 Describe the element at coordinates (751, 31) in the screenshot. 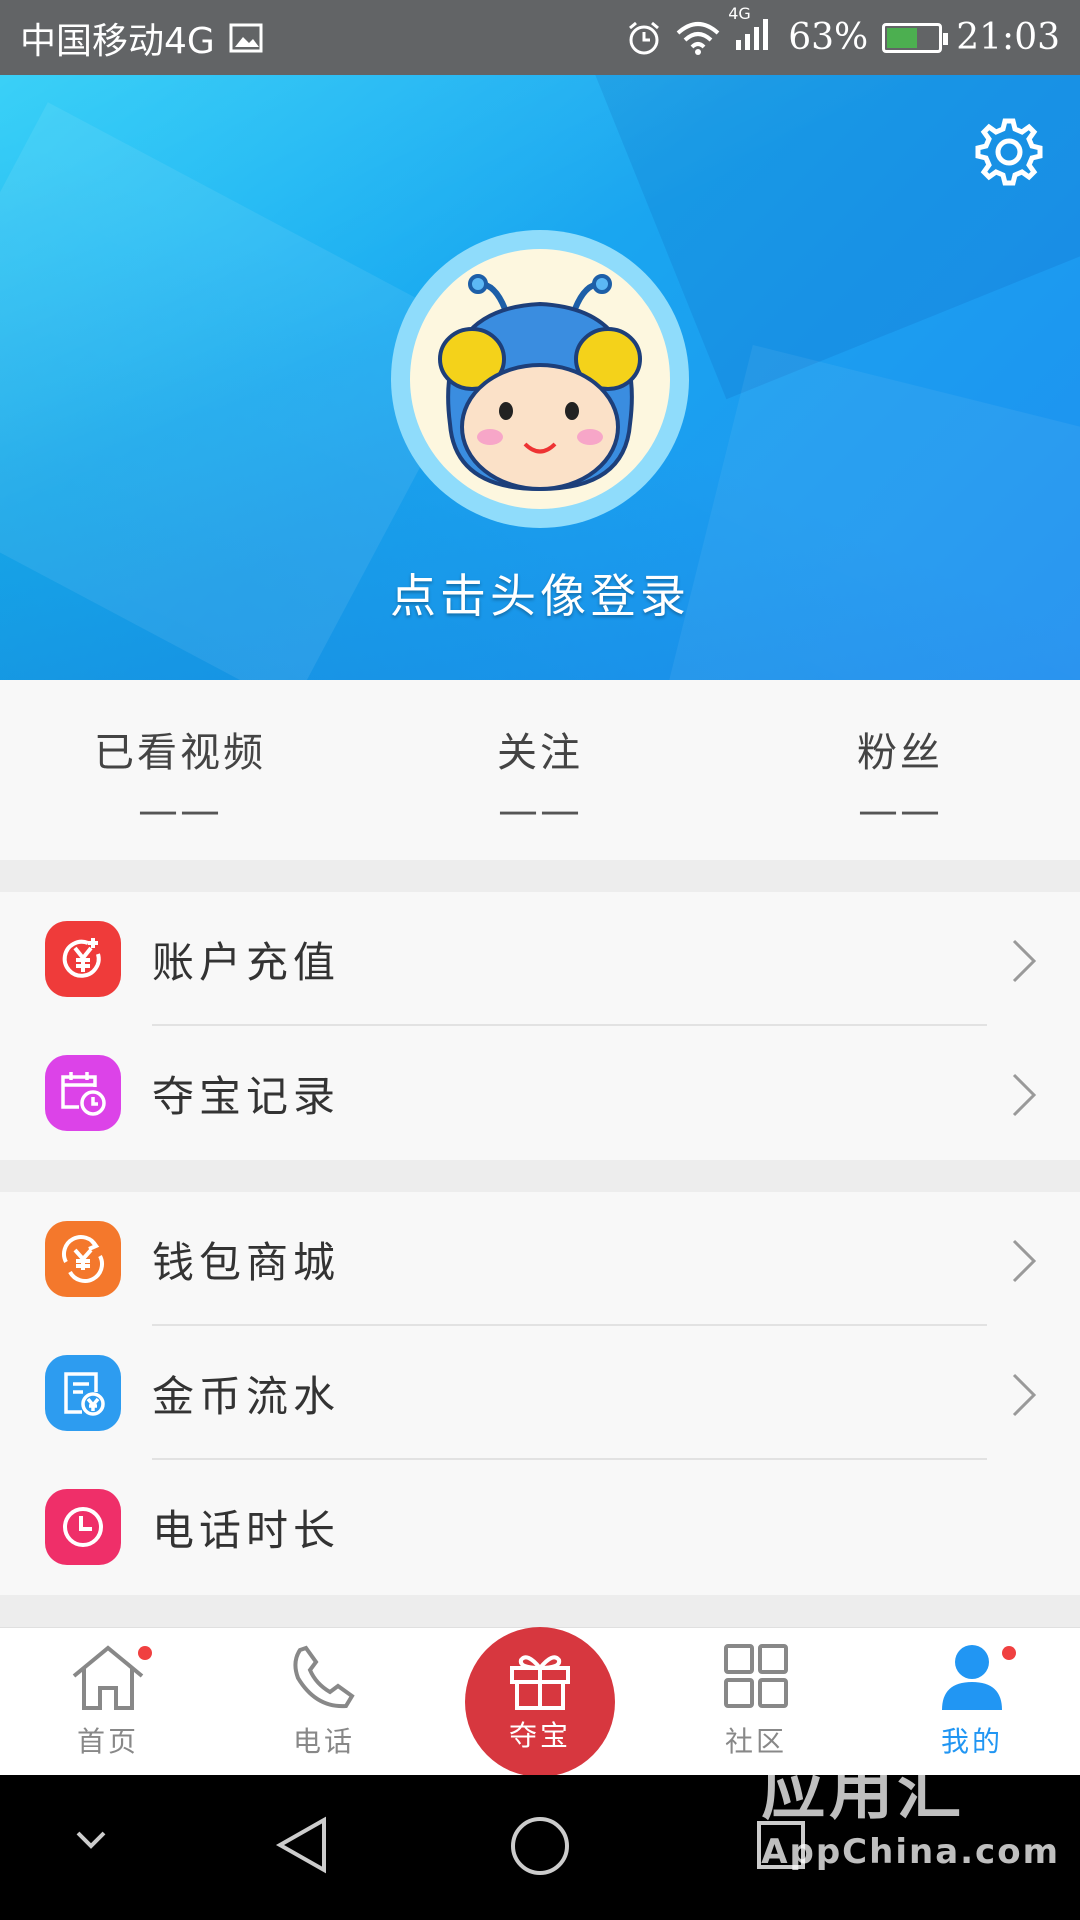

I see `signal-group: 4G` at that location.